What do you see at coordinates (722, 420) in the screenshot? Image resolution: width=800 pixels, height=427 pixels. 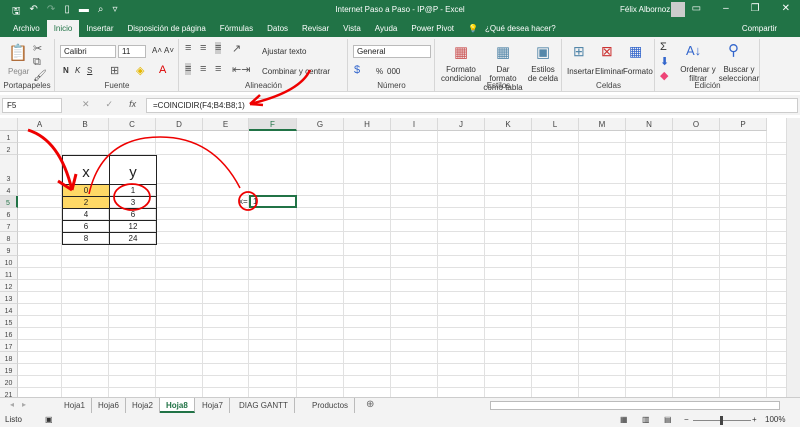 I see `zoom-slider` at bounding box center [722, 420].